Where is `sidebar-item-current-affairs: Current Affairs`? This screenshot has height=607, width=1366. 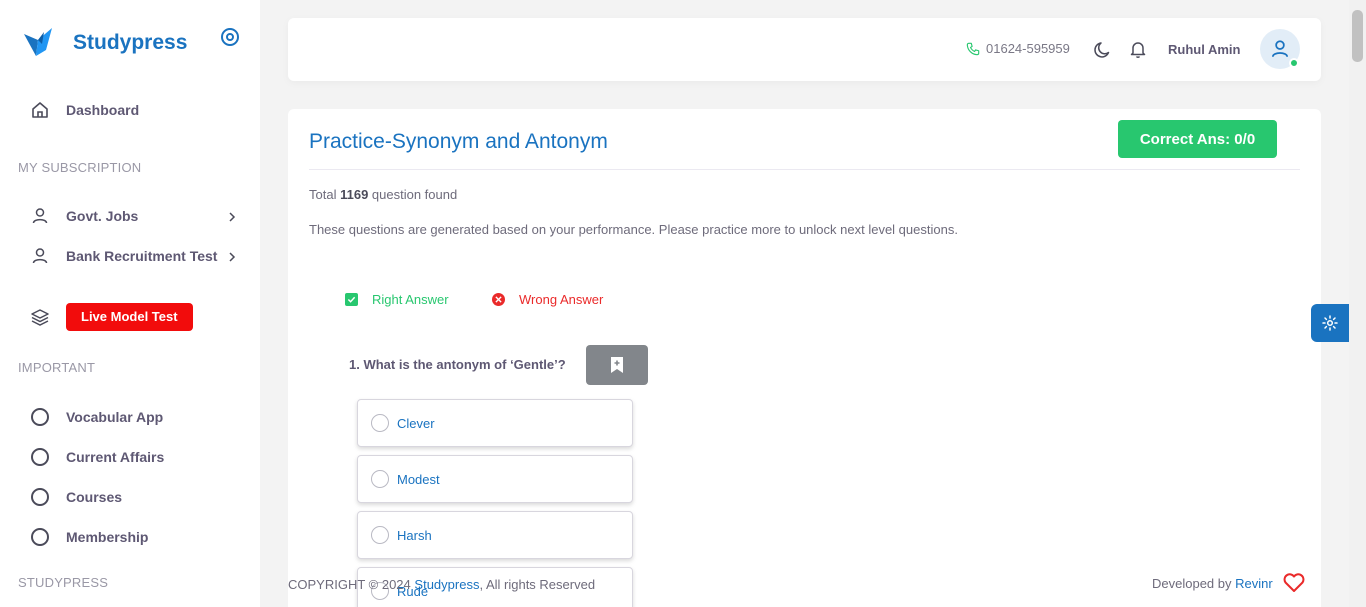
sidebar-item-current-affairs: Current Affairs is located at coordinates (97, 457).